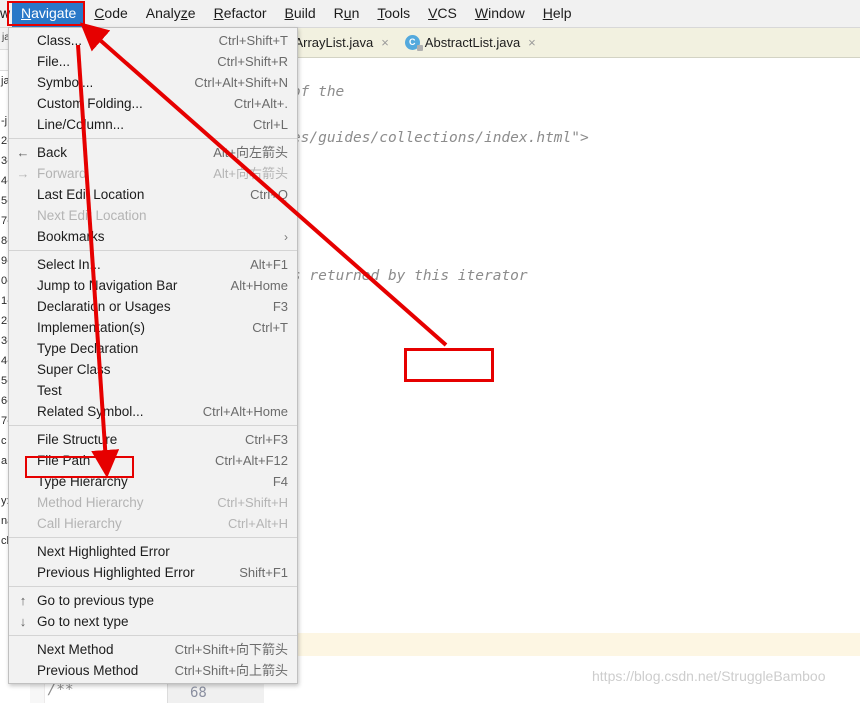 Image resolution: width=860 pixels, height=703 pixels. I want to click on menu-item-declaration-or-usages: Declaration or Usages F3, so click(153, 306).